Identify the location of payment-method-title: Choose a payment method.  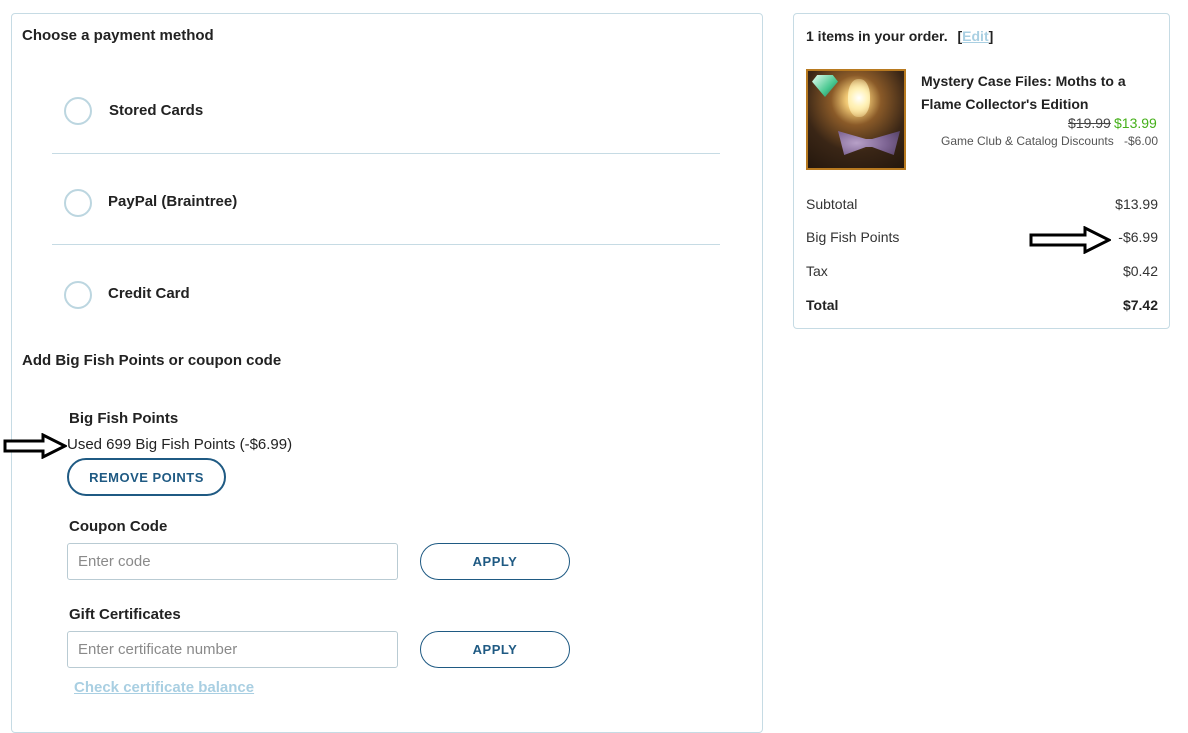
(118, 35).